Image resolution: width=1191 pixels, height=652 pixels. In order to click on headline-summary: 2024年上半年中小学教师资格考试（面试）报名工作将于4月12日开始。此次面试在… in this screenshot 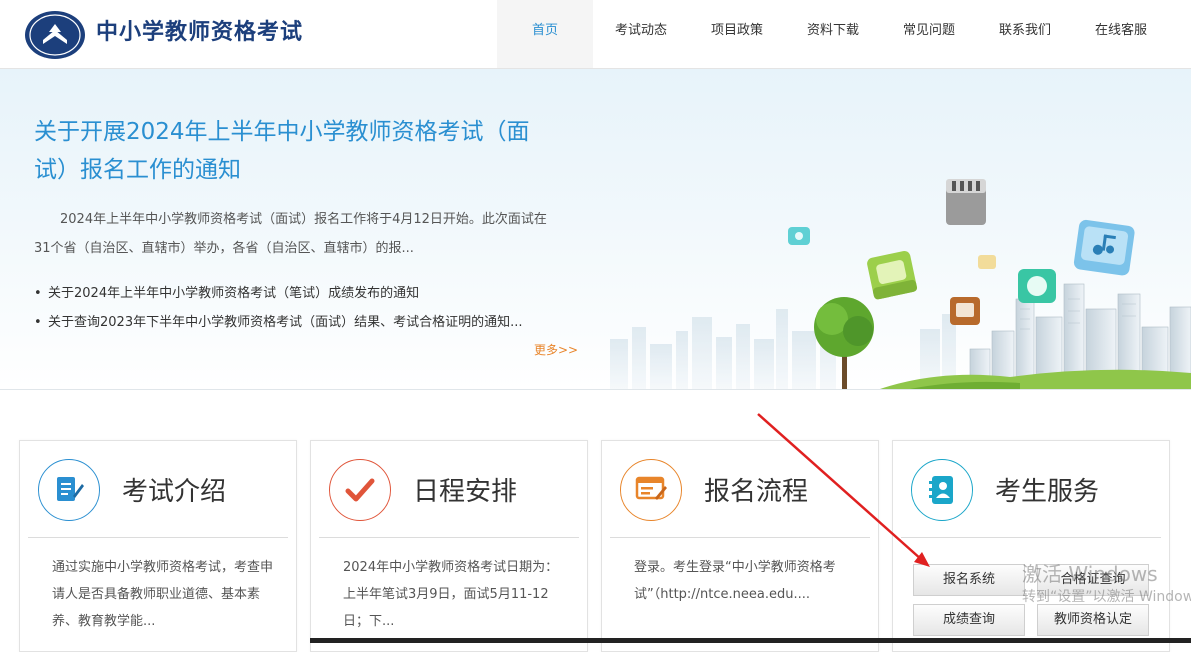, I will do `click(290, 234)`.